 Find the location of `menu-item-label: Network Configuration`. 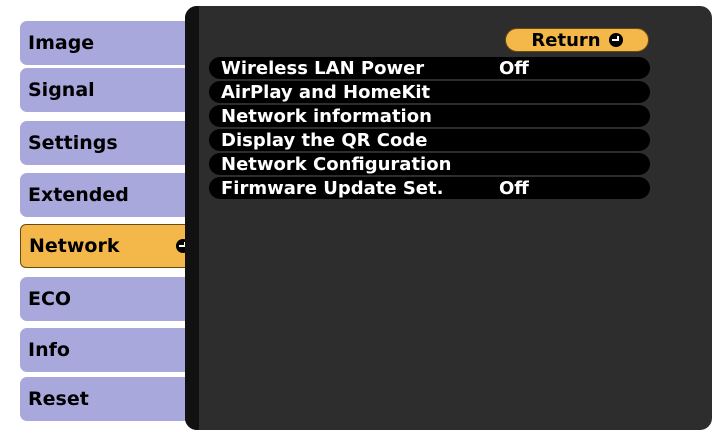

menu-item-label: Network Configuration is located at coordinates (336, 164).